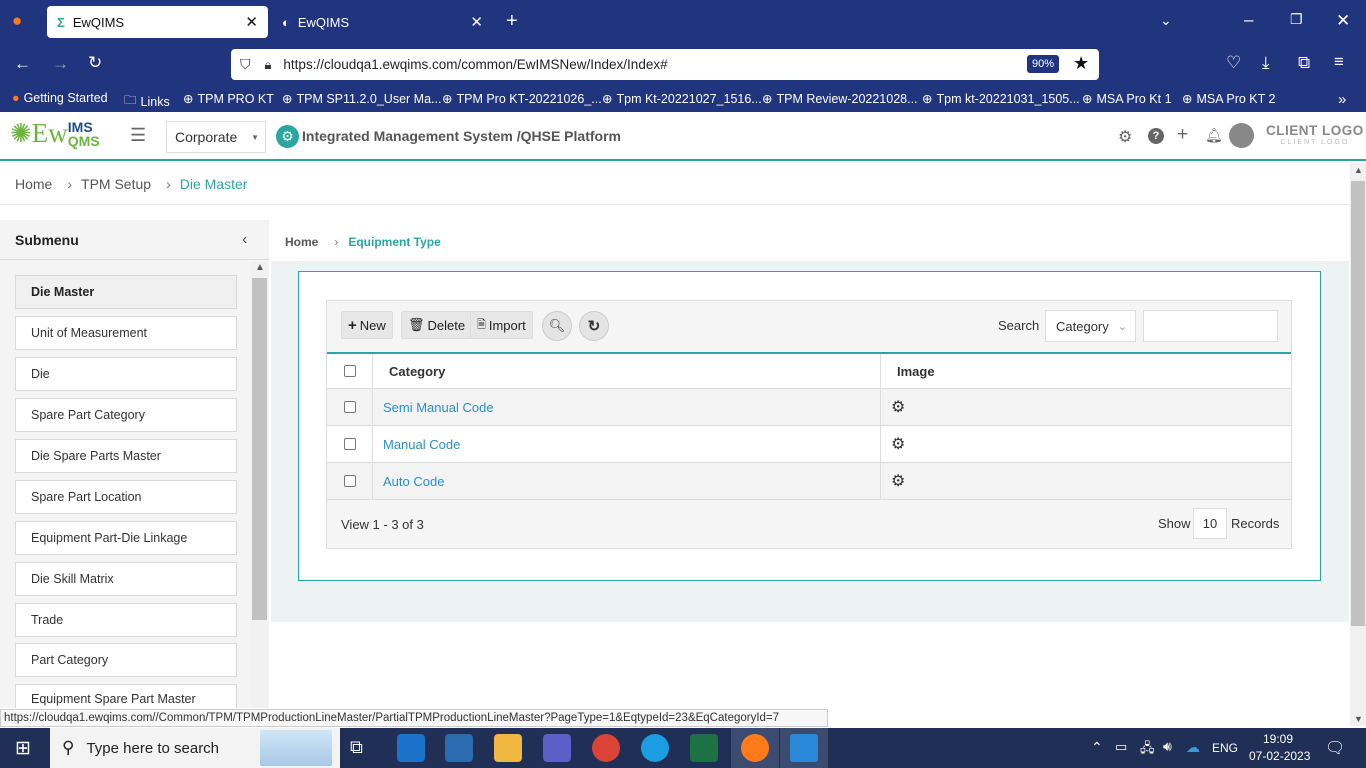 The width and height of the screenshot is (1366, 768). What do you see at coordinates (126, 660) in the screenshot?
I see `sidebar-item-part-category: Part Category` at bounding box center [126, 660].